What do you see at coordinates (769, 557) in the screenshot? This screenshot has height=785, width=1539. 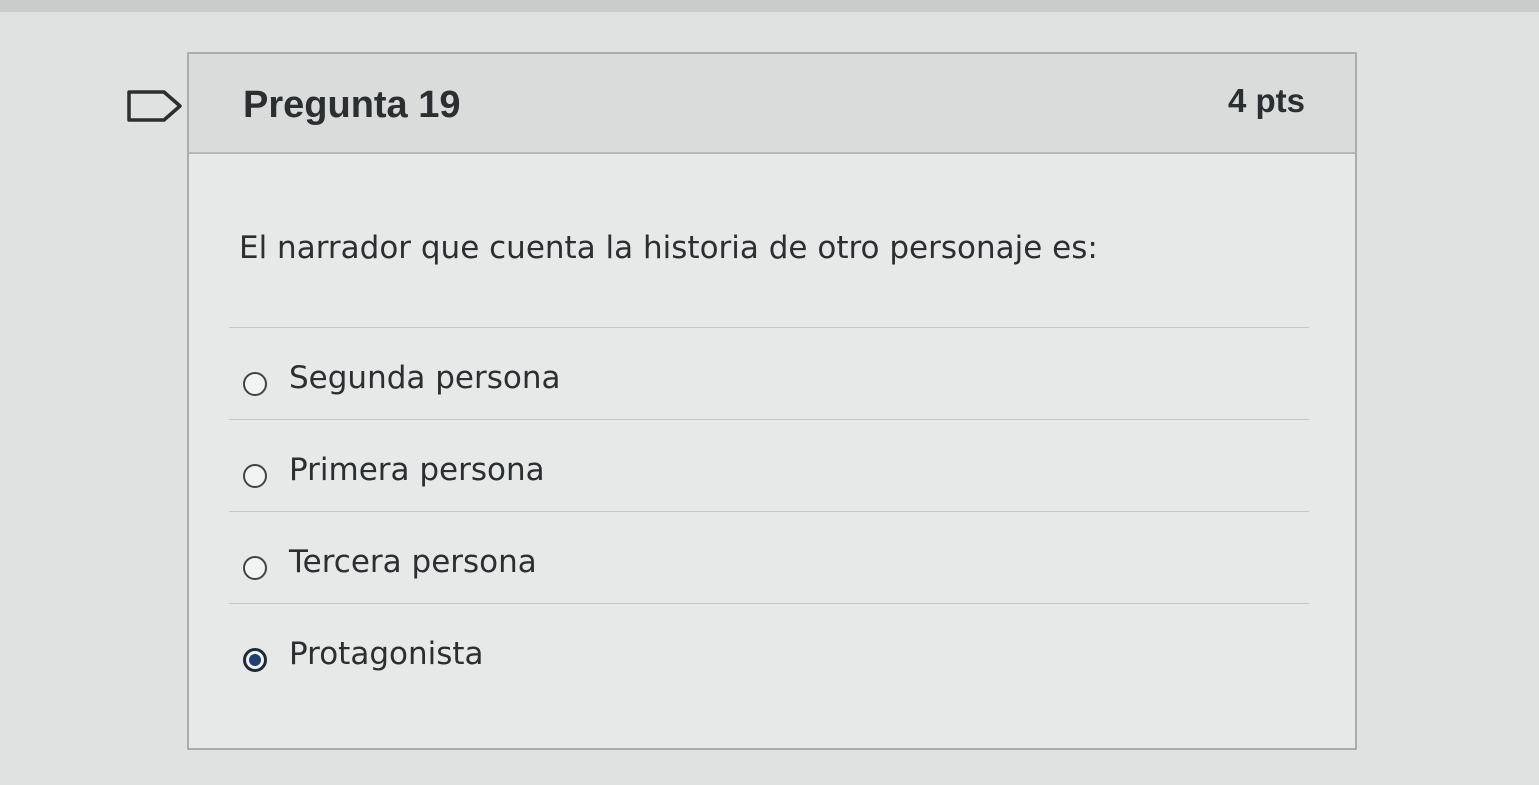 I see `answer-option-tercera-persona: Tercera persona` at bounding box center [769, 557].